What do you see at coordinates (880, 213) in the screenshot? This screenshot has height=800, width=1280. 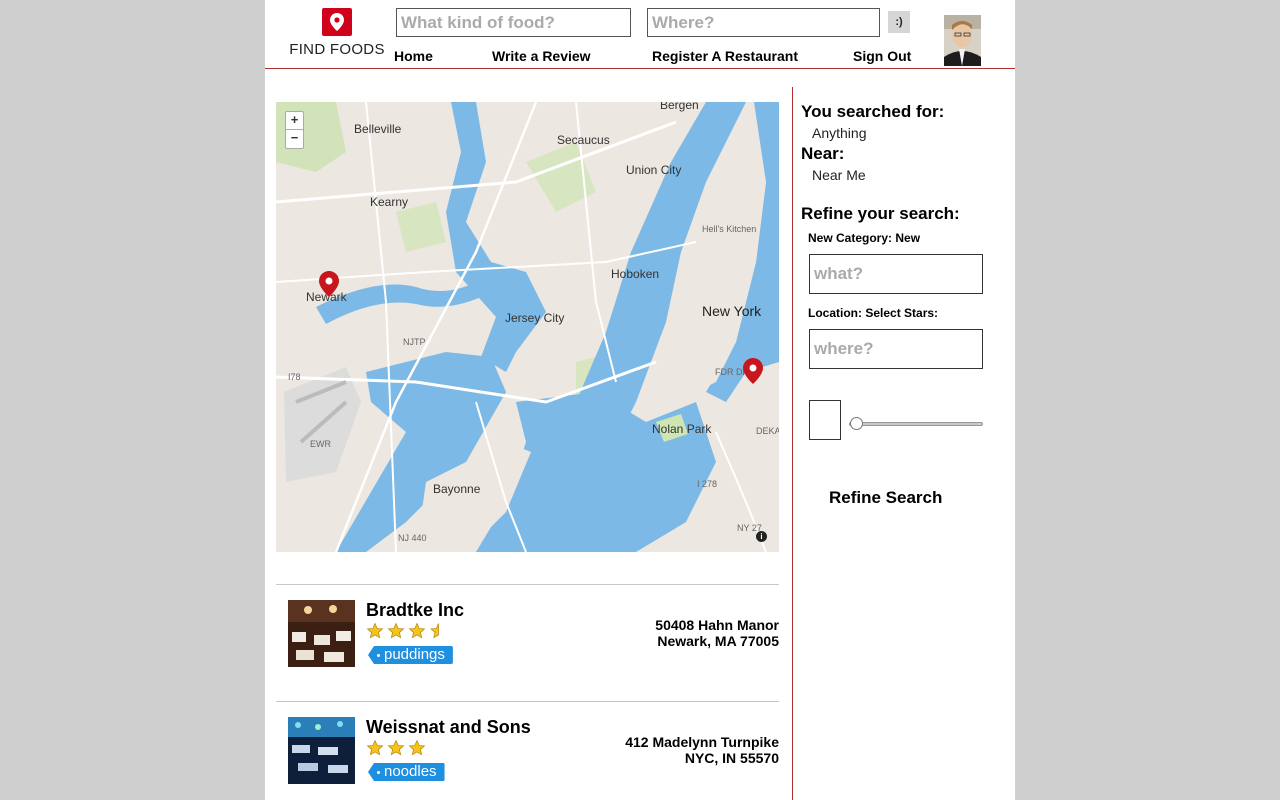 I see `refine-heading: Refine your search:` at bounding box center [880, 213].